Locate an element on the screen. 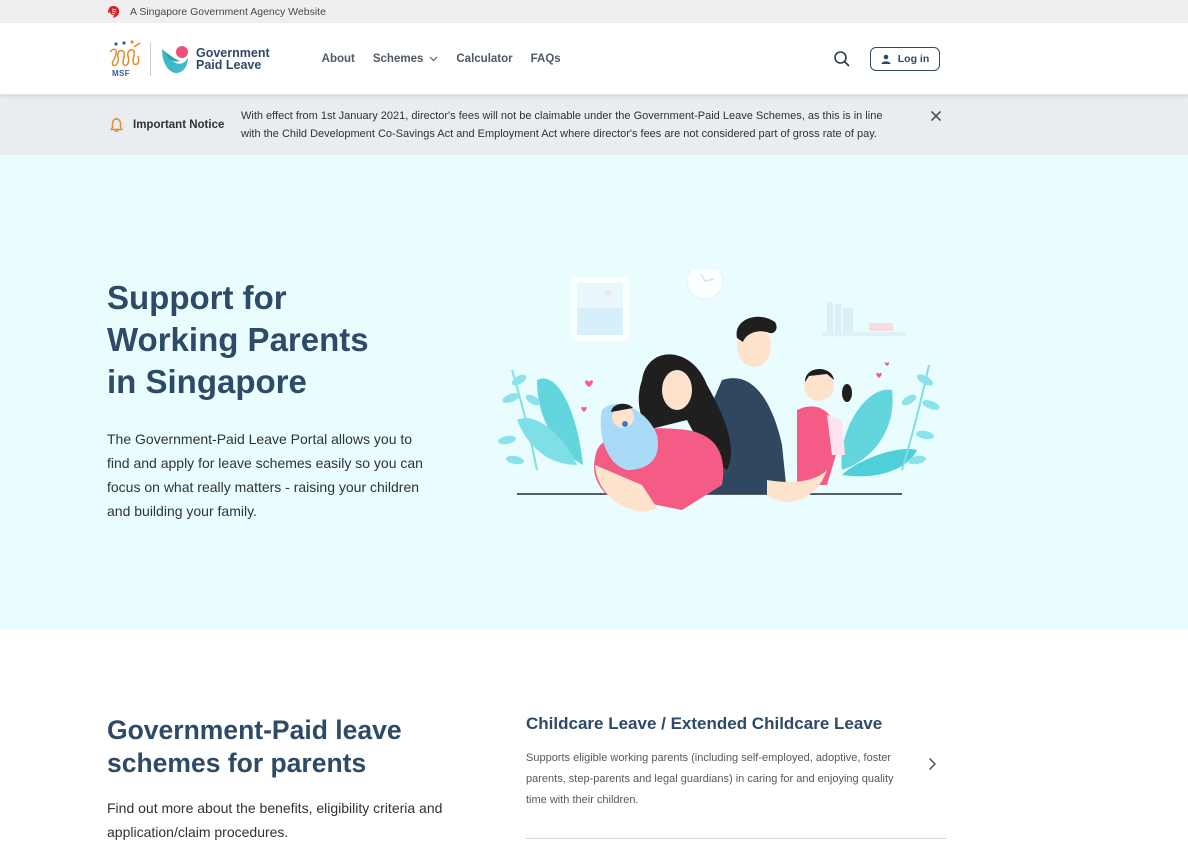 This screenshot has height=852, width=1188. search-icon is located at coordinates (842, 59).